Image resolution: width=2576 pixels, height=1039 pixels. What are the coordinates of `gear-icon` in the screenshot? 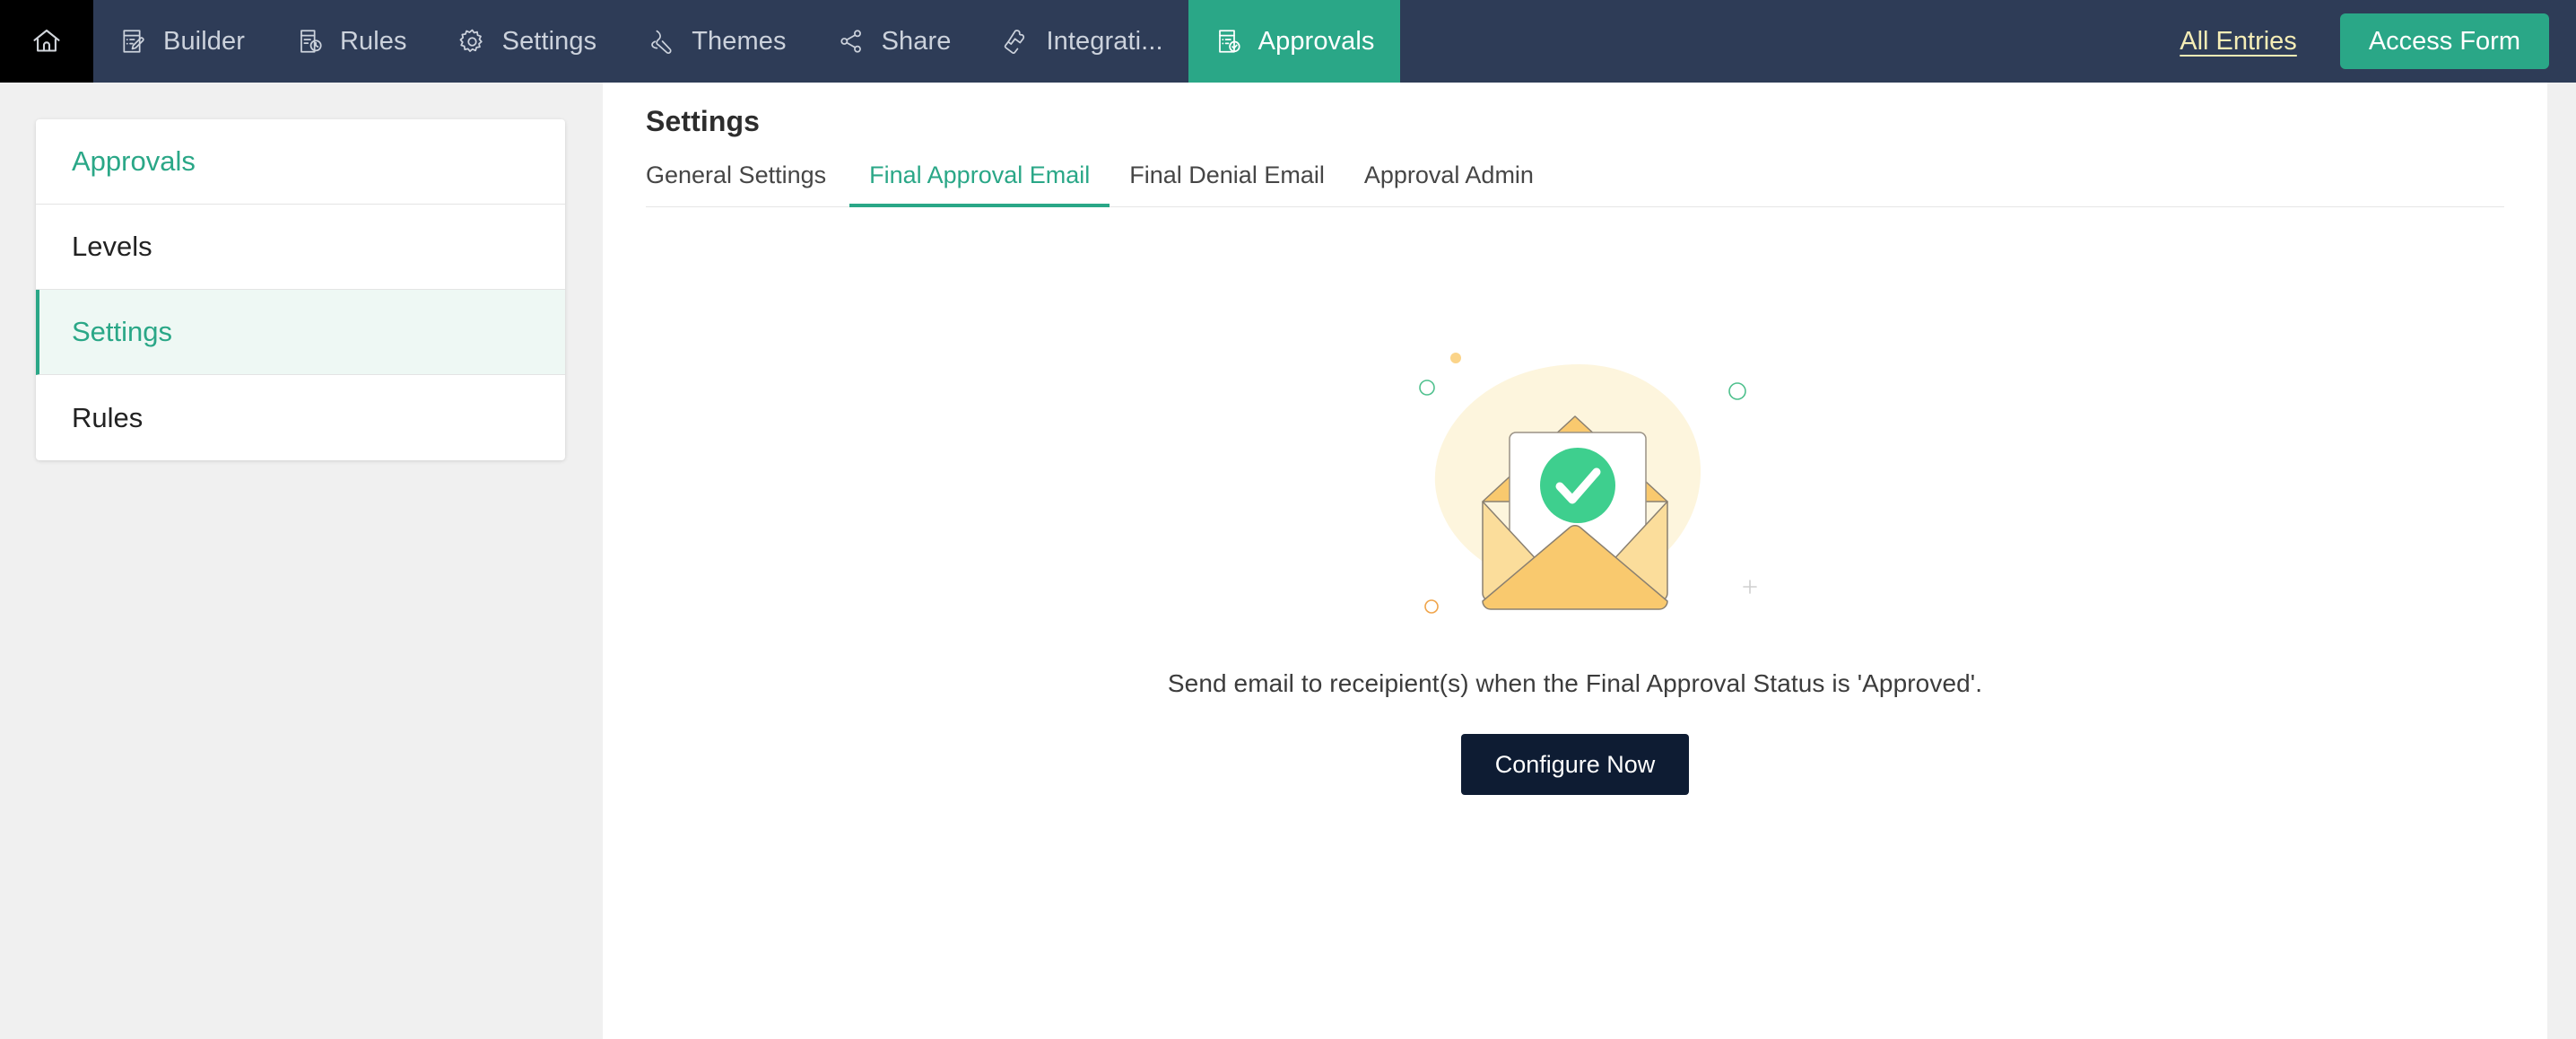 It's located at (472, 41).